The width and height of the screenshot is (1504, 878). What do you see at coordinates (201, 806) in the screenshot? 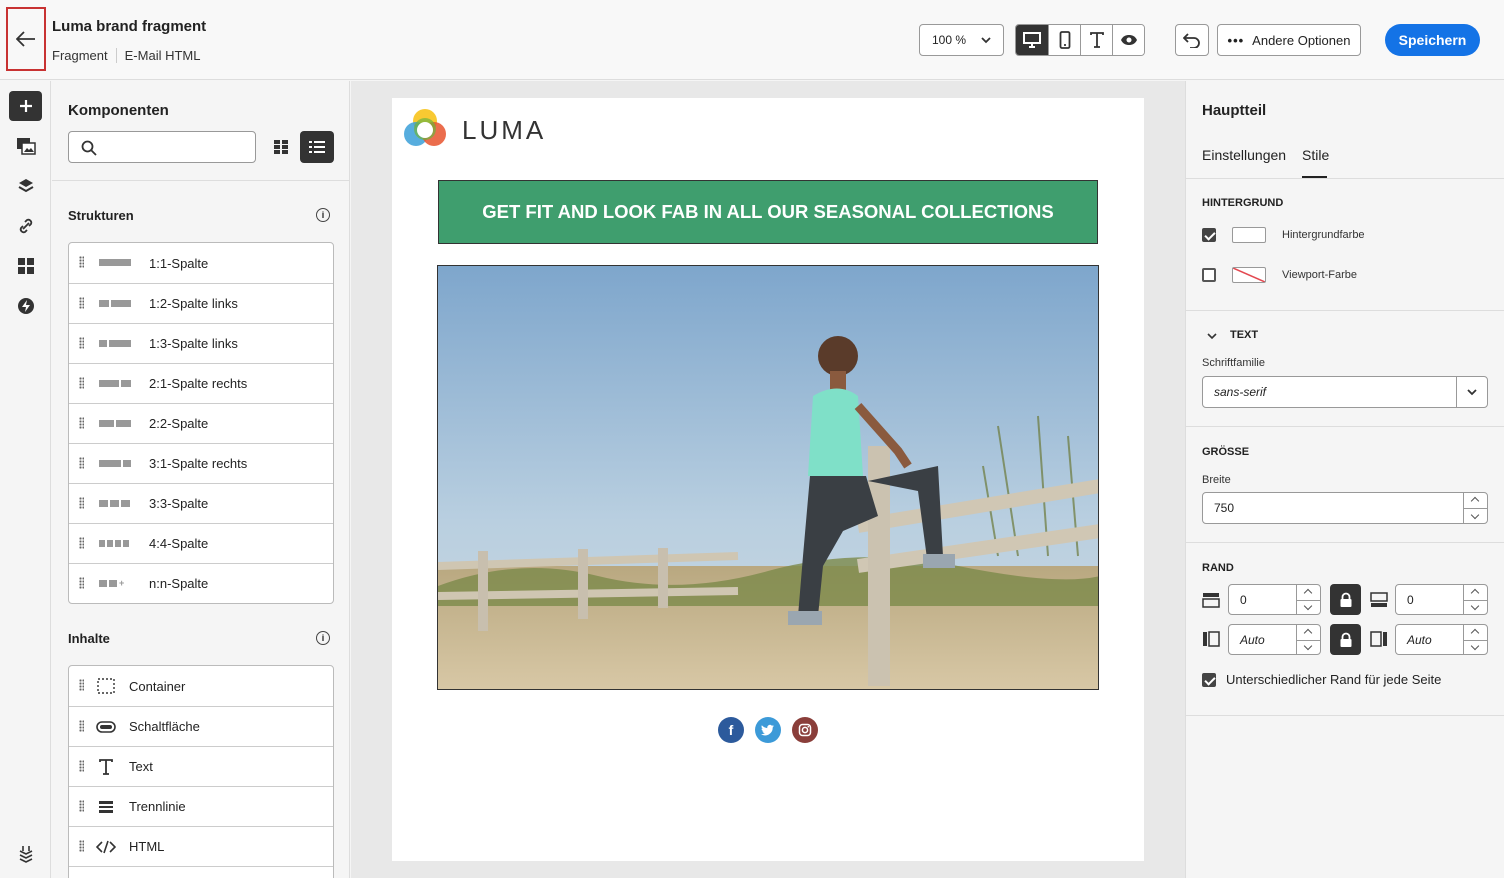
I see `list-item: Trennlinie` at bounding box center [201, 806].